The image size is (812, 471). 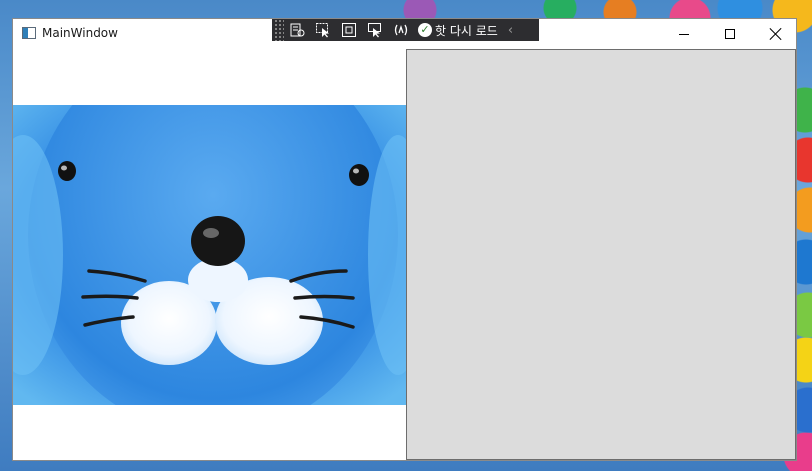 What do you see at coordinates (349, 30) in the screenshot?
I see `display-layout-adorners-icon` at bounding box center [349, 30].